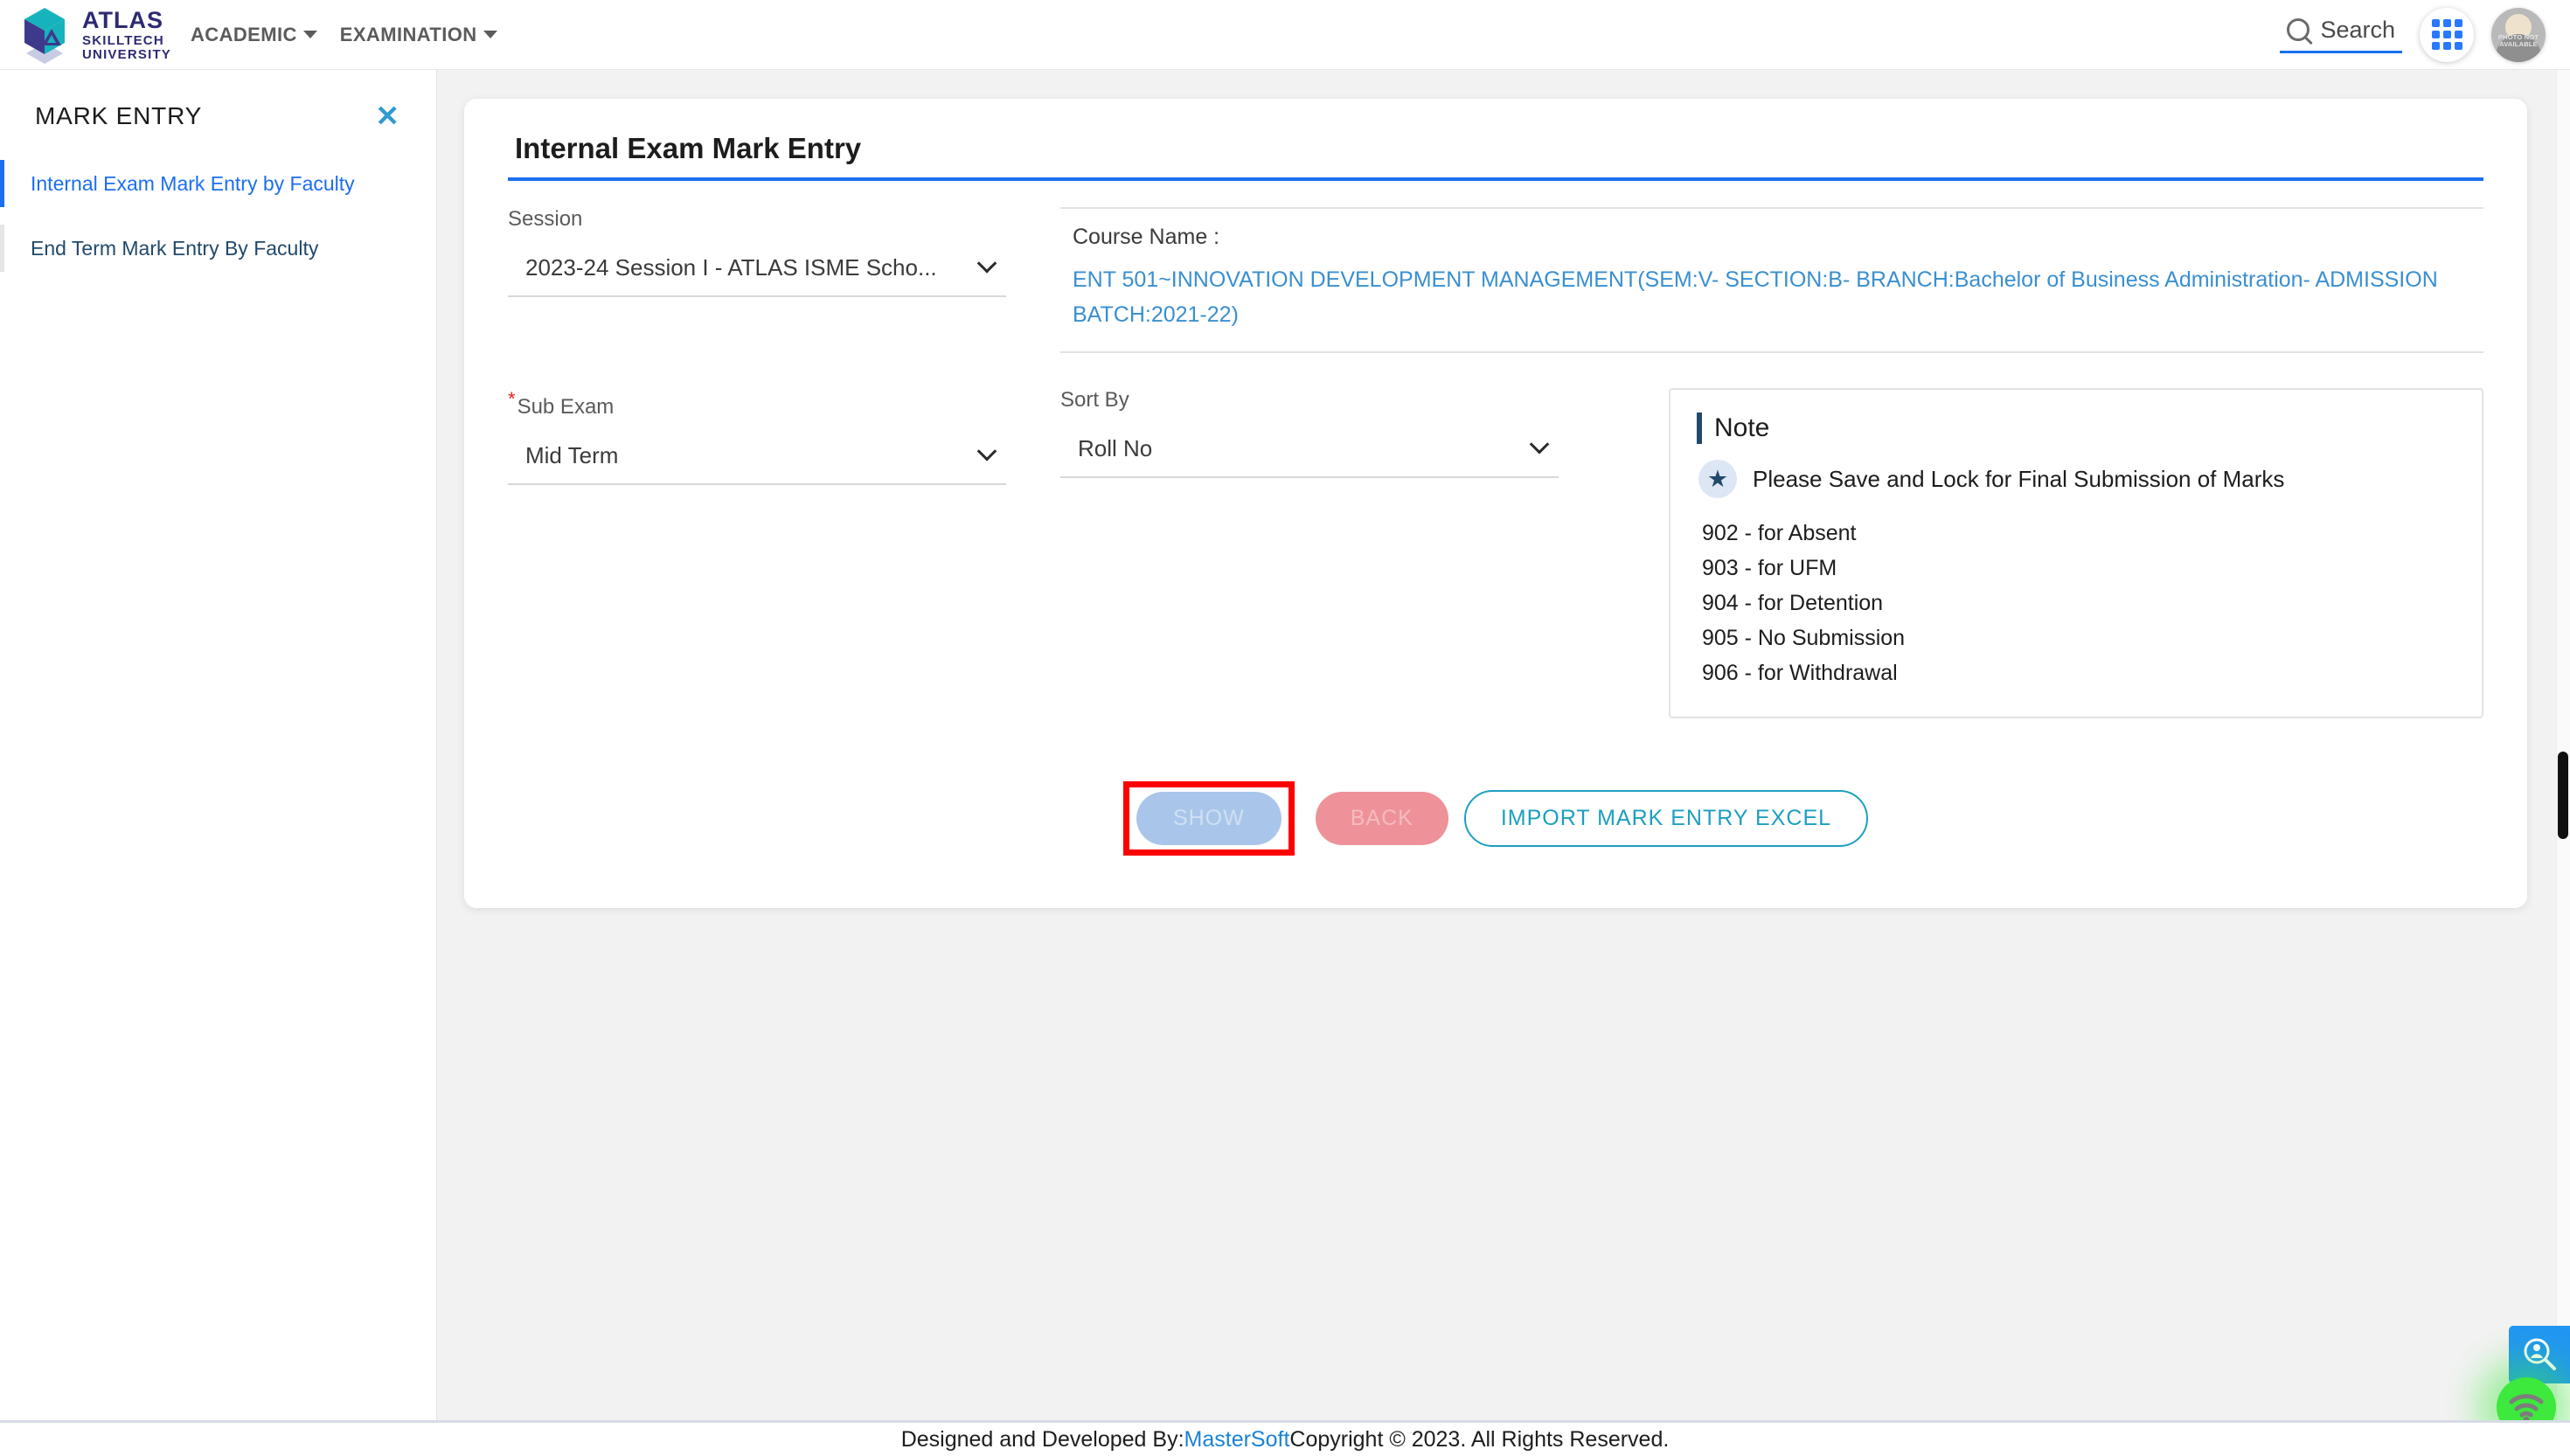 This screenshot has height=1456, width=2570. Describe the element at coordinates (1666, 818) in the screenshot. I see `import-mark-entry-excel-button: IMPORT MARK ENTRY EXCEL` at that location.